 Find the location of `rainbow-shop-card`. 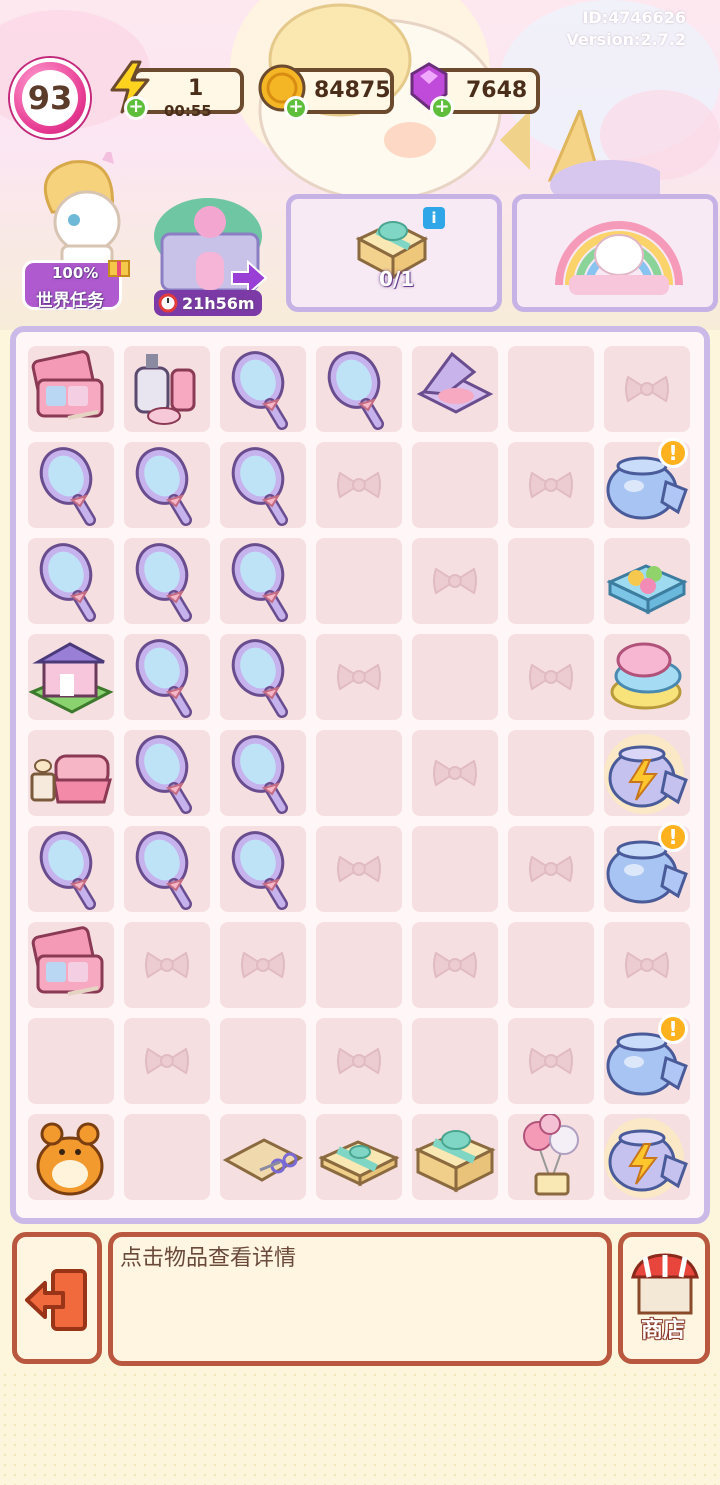

rainbow-shop-card is located at coordinates (615, 253).